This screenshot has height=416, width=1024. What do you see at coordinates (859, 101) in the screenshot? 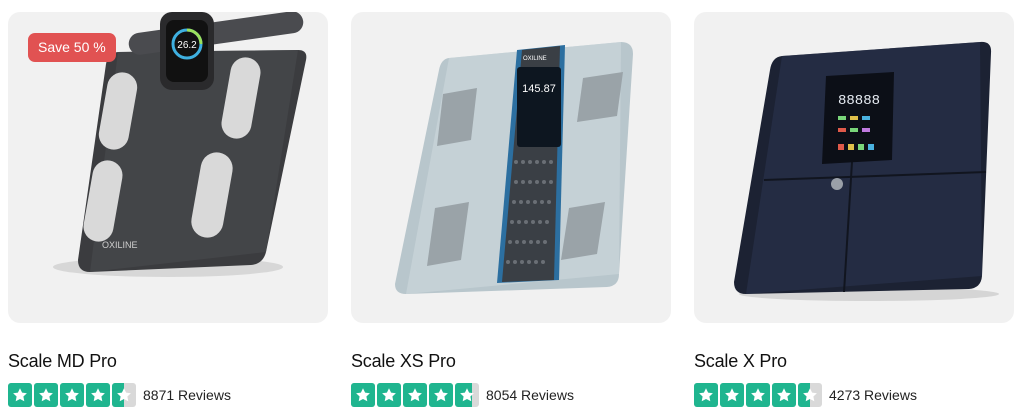
I see `display-readout: 88888` at bounding box center [859, 101].